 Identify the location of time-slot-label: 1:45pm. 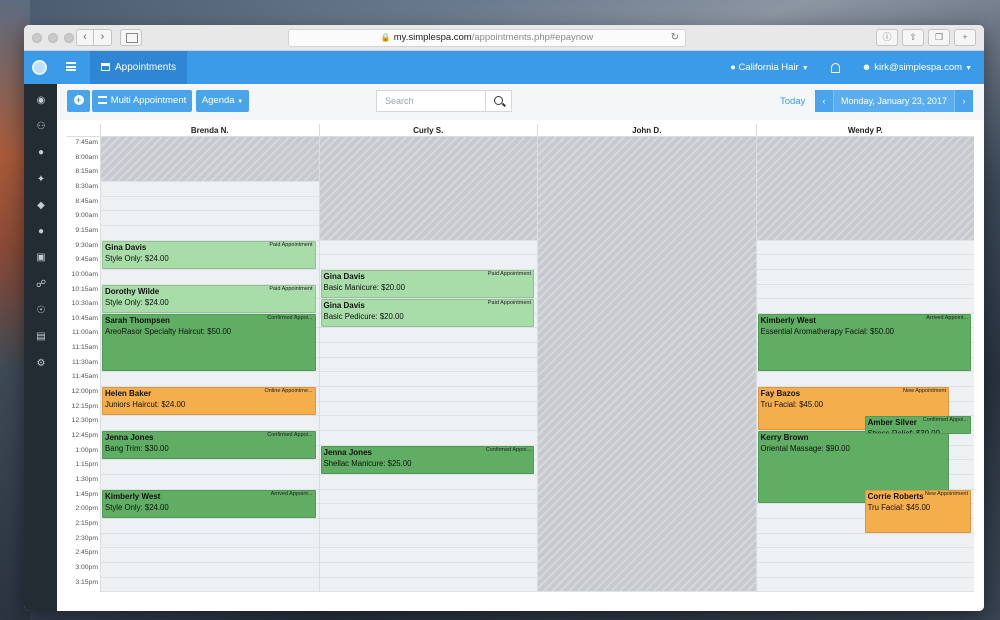
(86, 494).